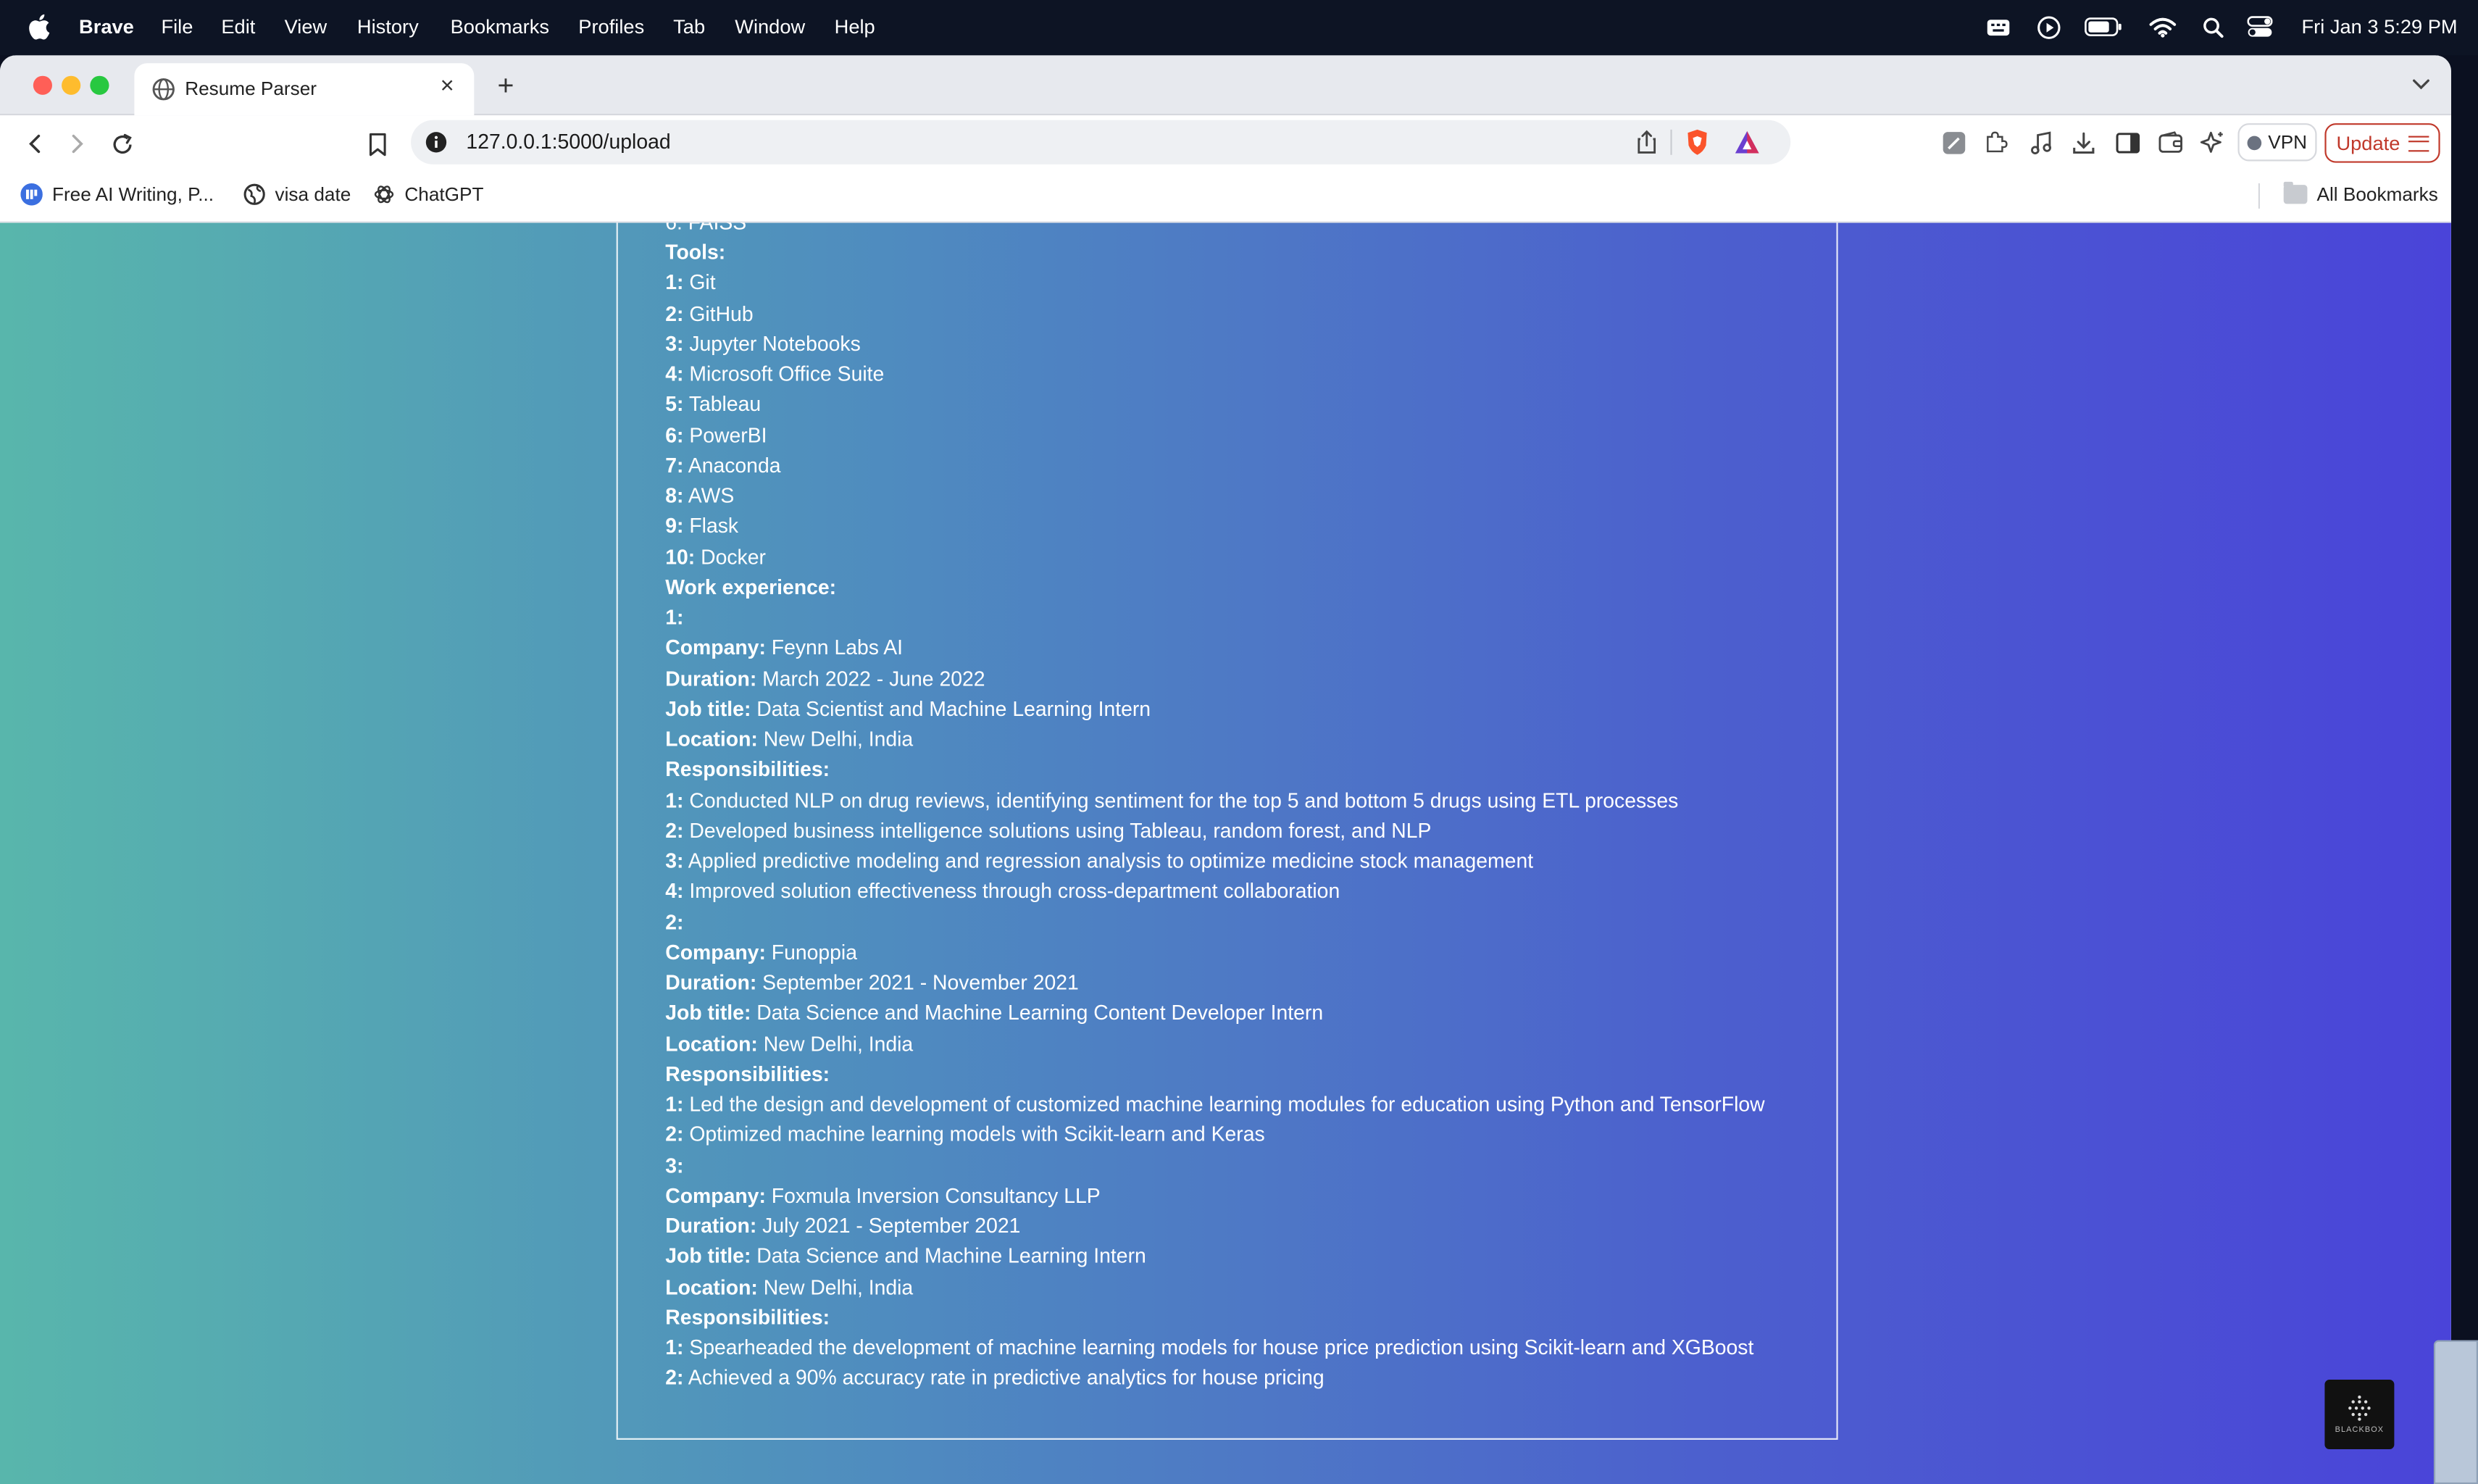  What do you see at coordinates (568, 142) in the screenshot?
I see `url-text: 127.0.0.1:5000/upload` at bounding box center [568, 142].